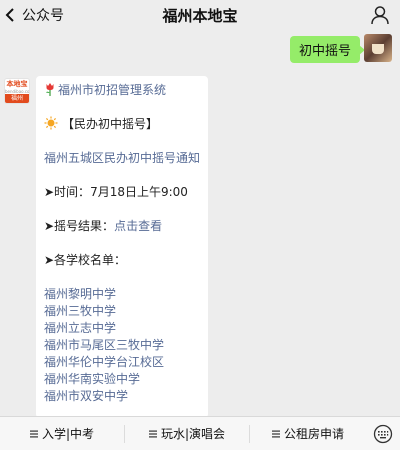  What do you see at coordinates (126, 362) in the screenshot?
I see `school-link: 福州华伦中学台江校区` at bounding box center [126, 362].